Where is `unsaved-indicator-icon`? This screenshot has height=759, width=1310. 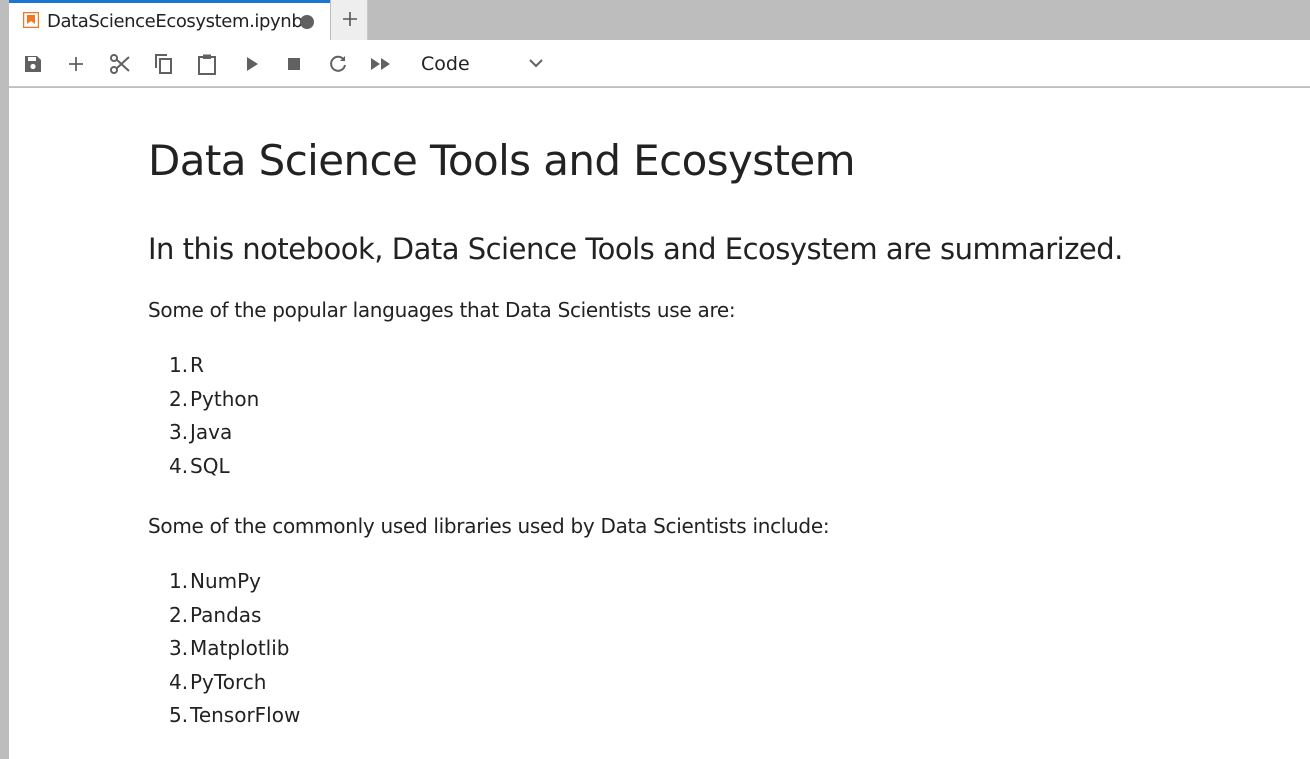 unsaved-indicator-icon is located at coordinates (307, 22).